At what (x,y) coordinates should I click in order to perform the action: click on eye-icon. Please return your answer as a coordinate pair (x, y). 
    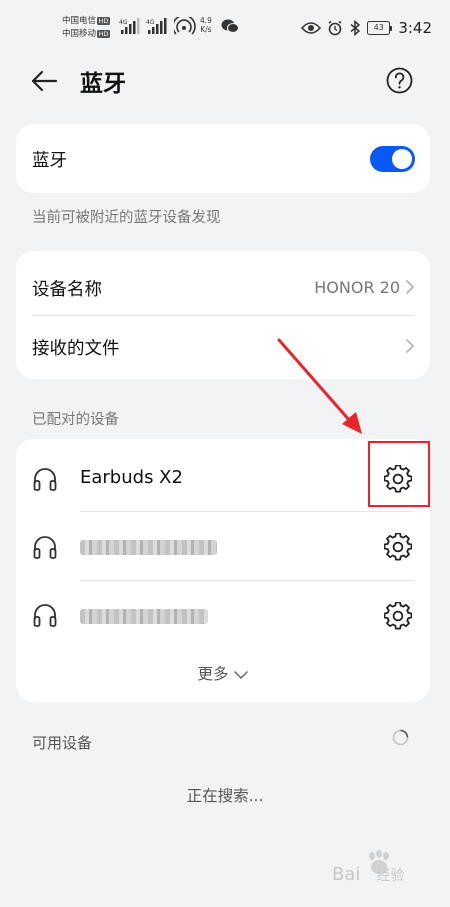
    Looking at the image, I should click on (311, 28).